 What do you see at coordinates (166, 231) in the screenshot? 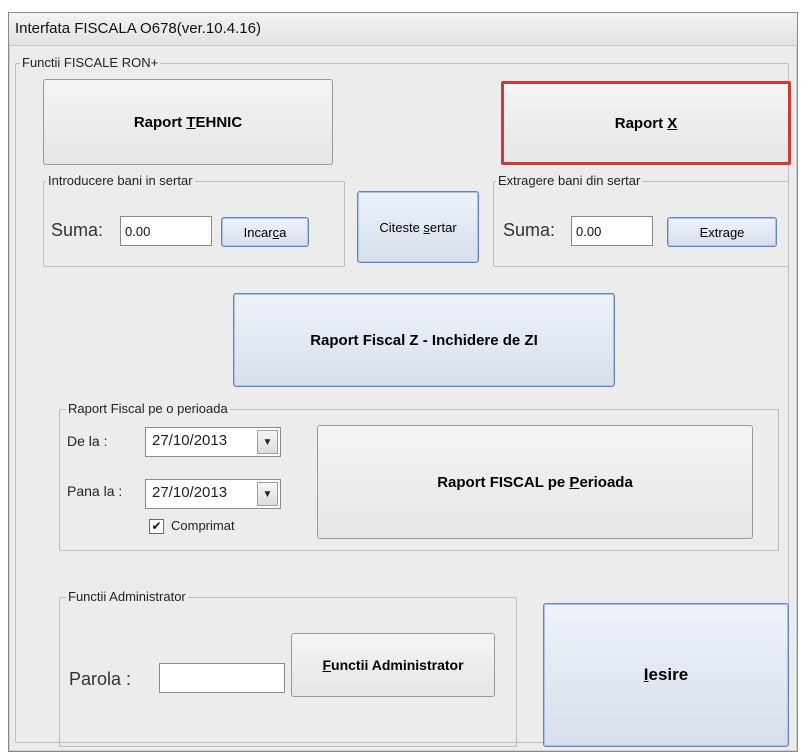
I see `deposit-suma-input` at bounding box center [166, 231].